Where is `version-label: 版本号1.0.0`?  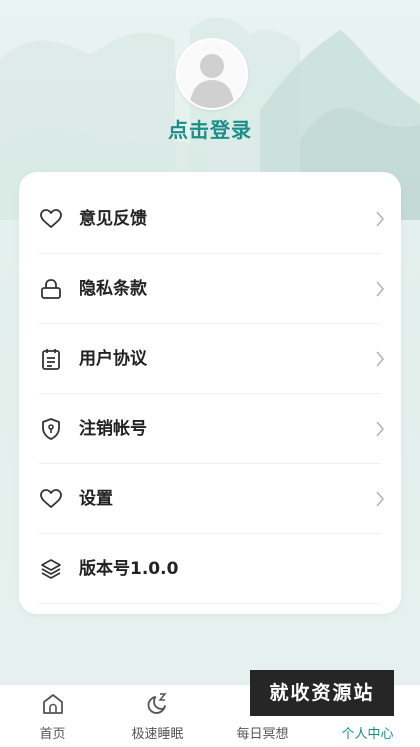
version-label: 版本号1.0.0 is located at coordinates (129, 569).